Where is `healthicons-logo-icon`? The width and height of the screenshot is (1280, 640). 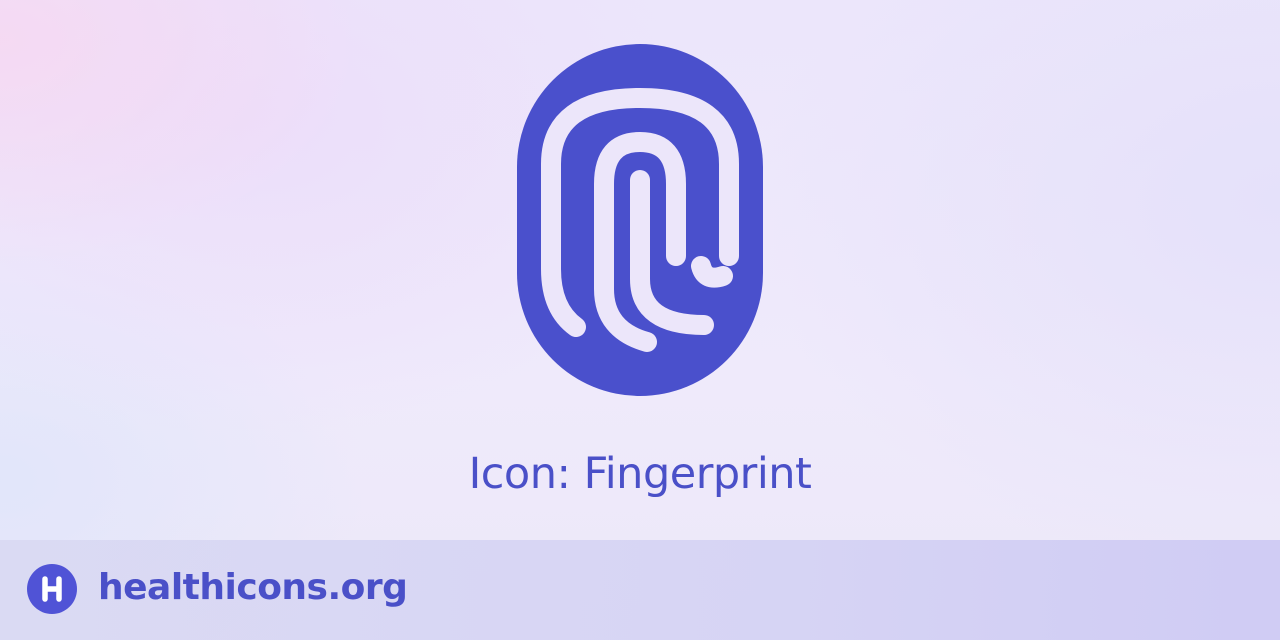
healthicons-logo-icon is located at coordinates (52, 589).